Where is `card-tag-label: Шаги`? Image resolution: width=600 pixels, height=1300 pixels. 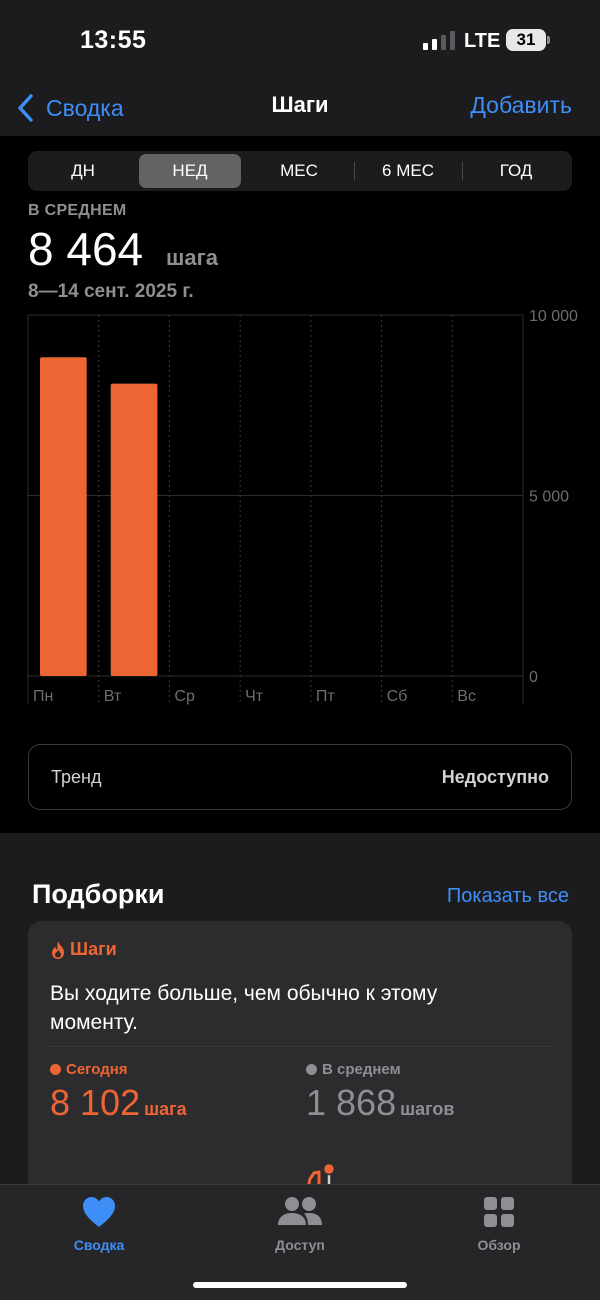 card-tag-label: Шаги is located at coordinates (93, 949).